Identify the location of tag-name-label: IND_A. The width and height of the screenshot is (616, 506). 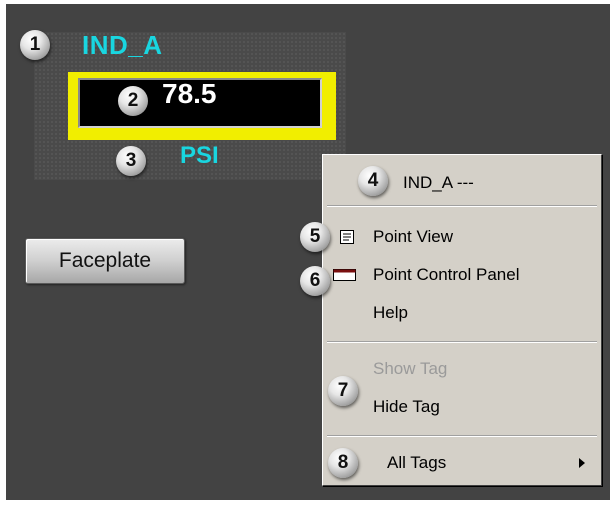
(122, 45).